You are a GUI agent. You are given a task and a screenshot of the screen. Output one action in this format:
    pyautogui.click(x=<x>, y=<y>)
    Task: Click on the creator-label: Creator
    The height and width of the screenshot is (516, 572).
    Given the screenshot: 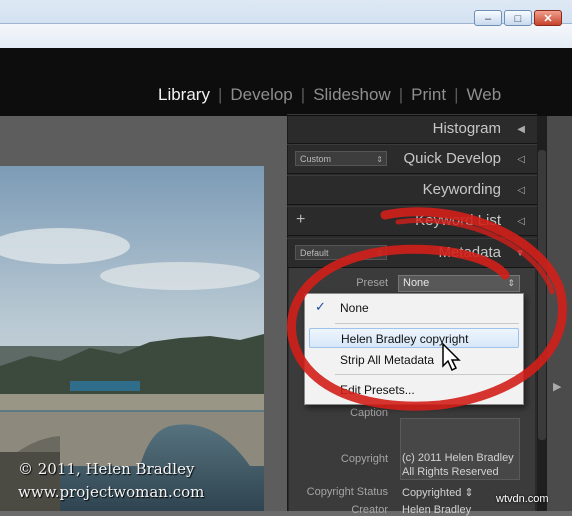 What is the action you would take?
    pyautogui.click(x=369, y=510)
    